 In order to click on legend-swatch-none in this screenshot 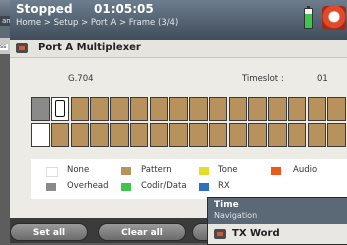, I will do `click(52, 172)`.